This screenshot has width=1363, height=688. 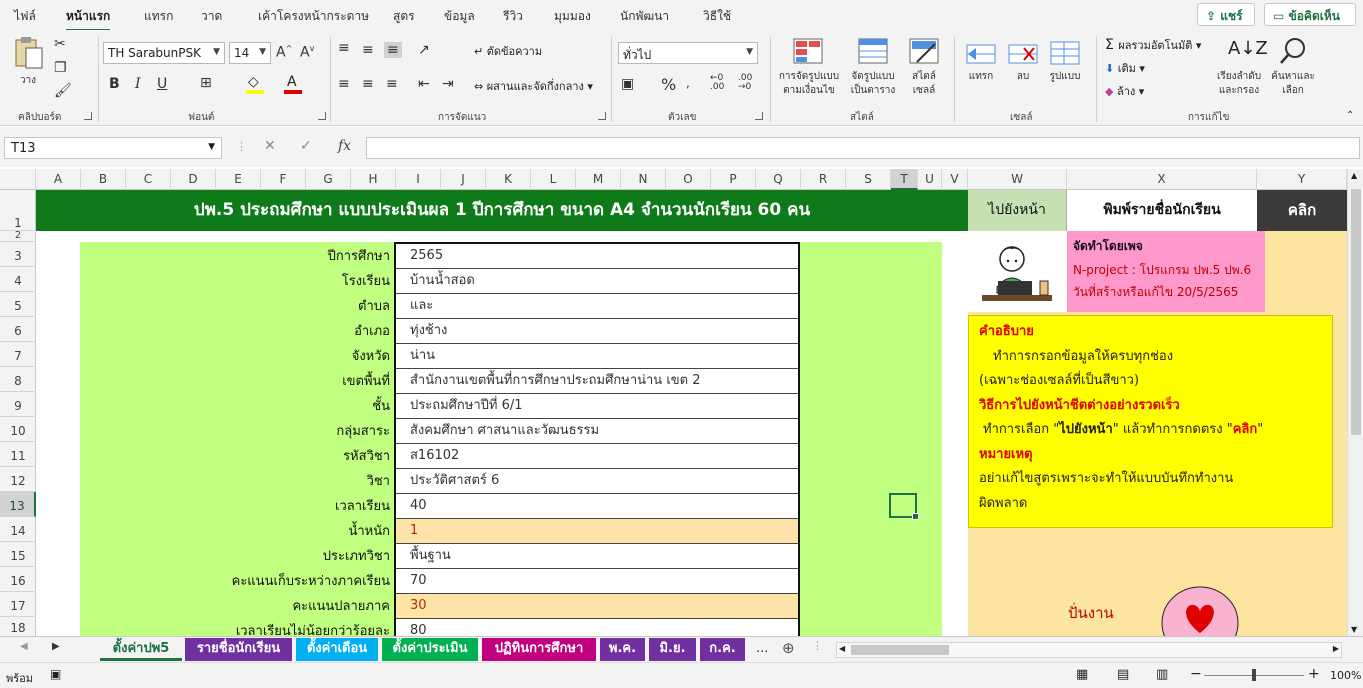 What do you see at coordinates (1124, 91) in the screenshot?
I see `clear-button: ◆ ล้าง ▾` at bounding box center [1124, 91].